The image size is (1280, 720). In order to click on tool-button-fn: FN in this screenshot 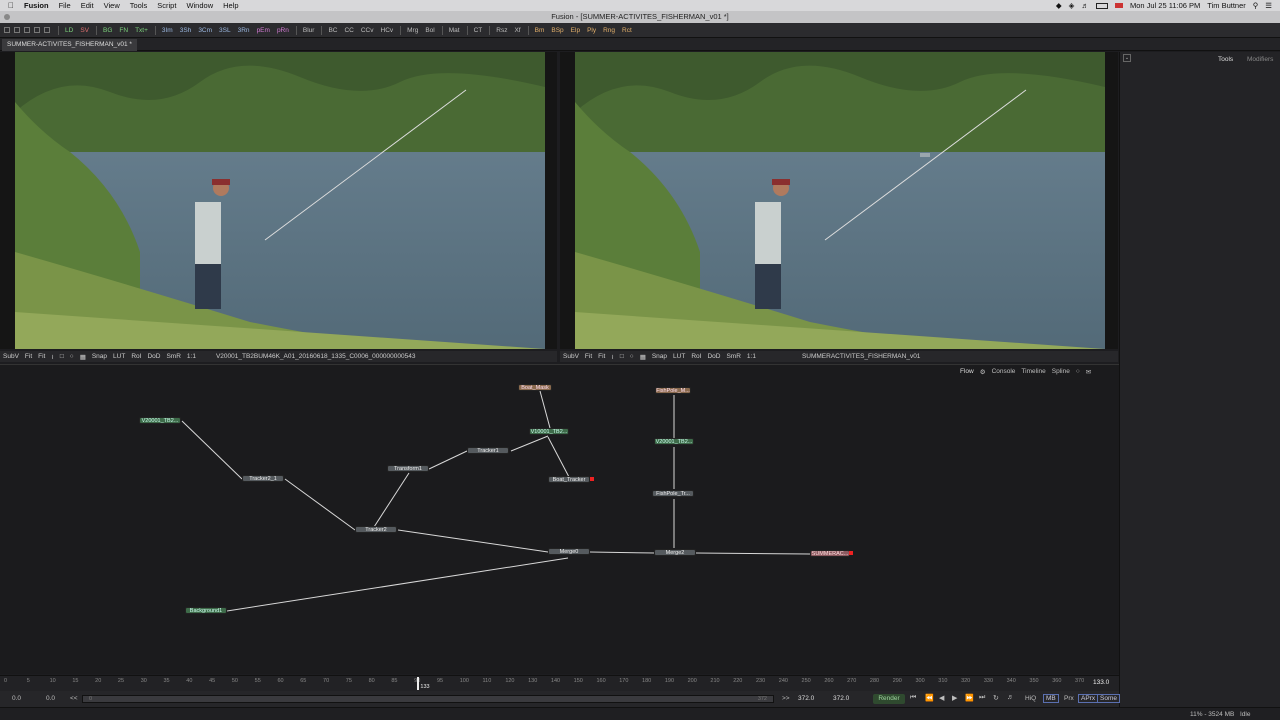, I will do `click(123, 30)`.